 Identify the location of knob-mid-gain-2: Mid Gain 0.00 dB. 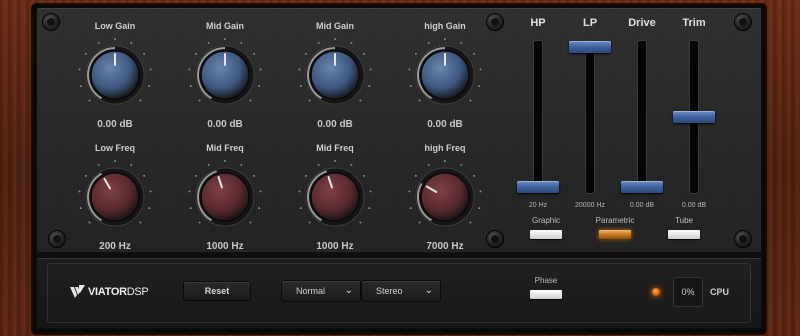
(335, 76).